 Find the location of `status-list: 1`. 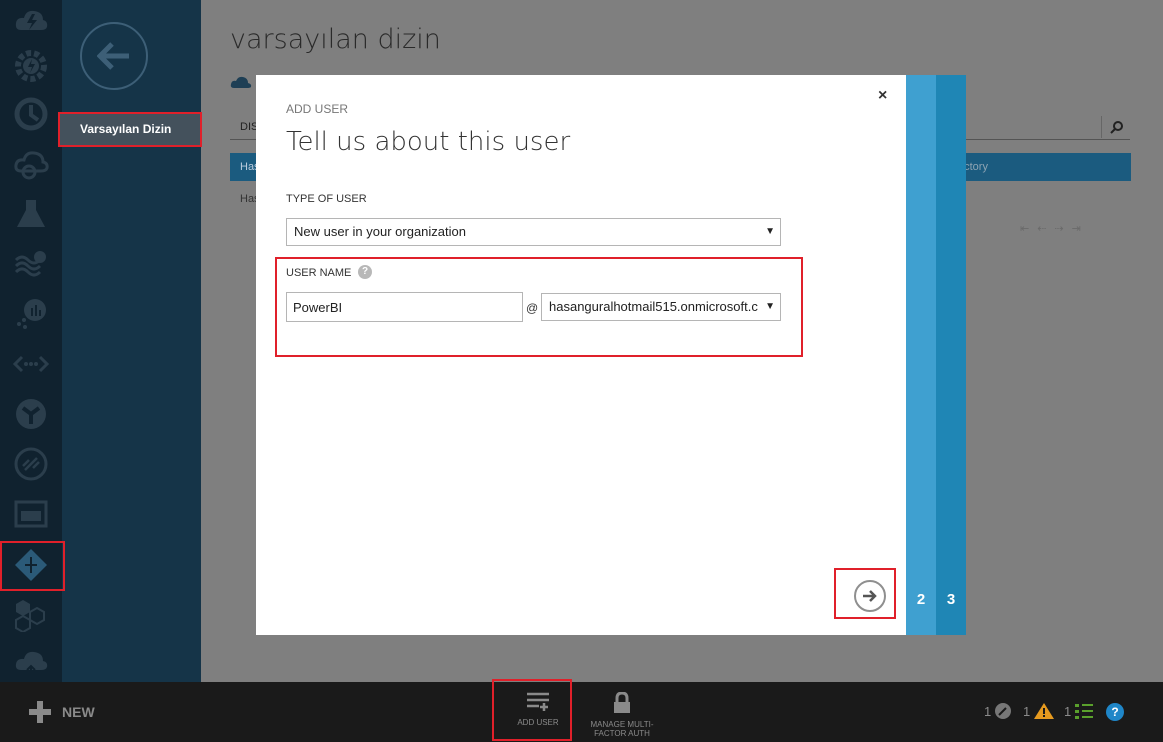

status-list: 1 is located at coordinates (1079, 711).